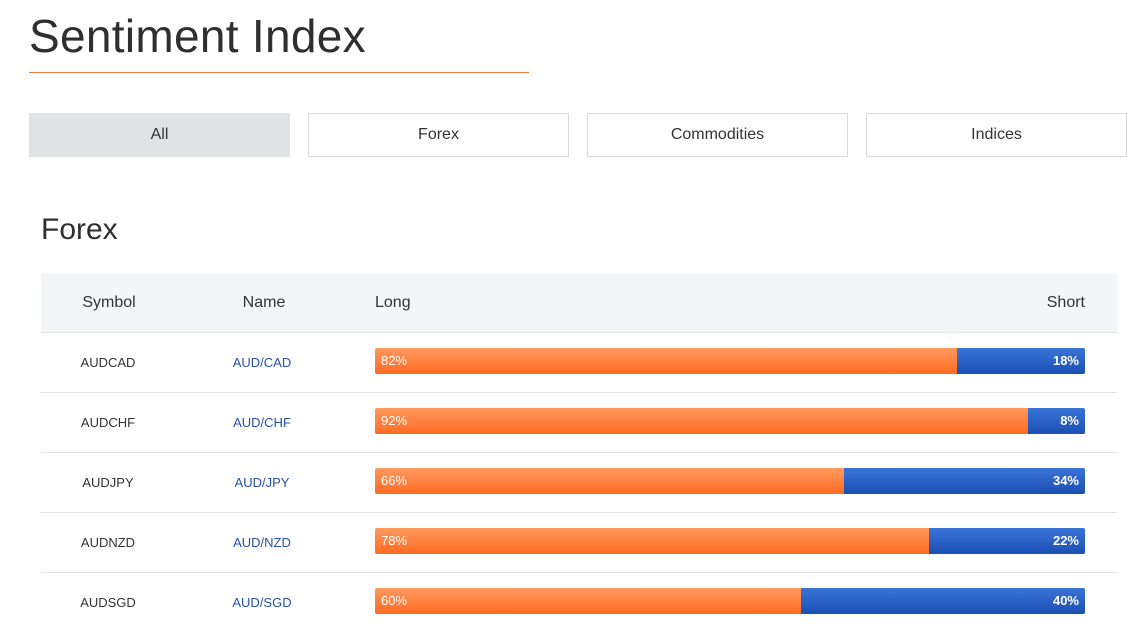 The height and width of the screenshot is (627, 1128). Describe the element at coordinates (1065, 302) in the screenshot. I see `header-short: Short` at that location.